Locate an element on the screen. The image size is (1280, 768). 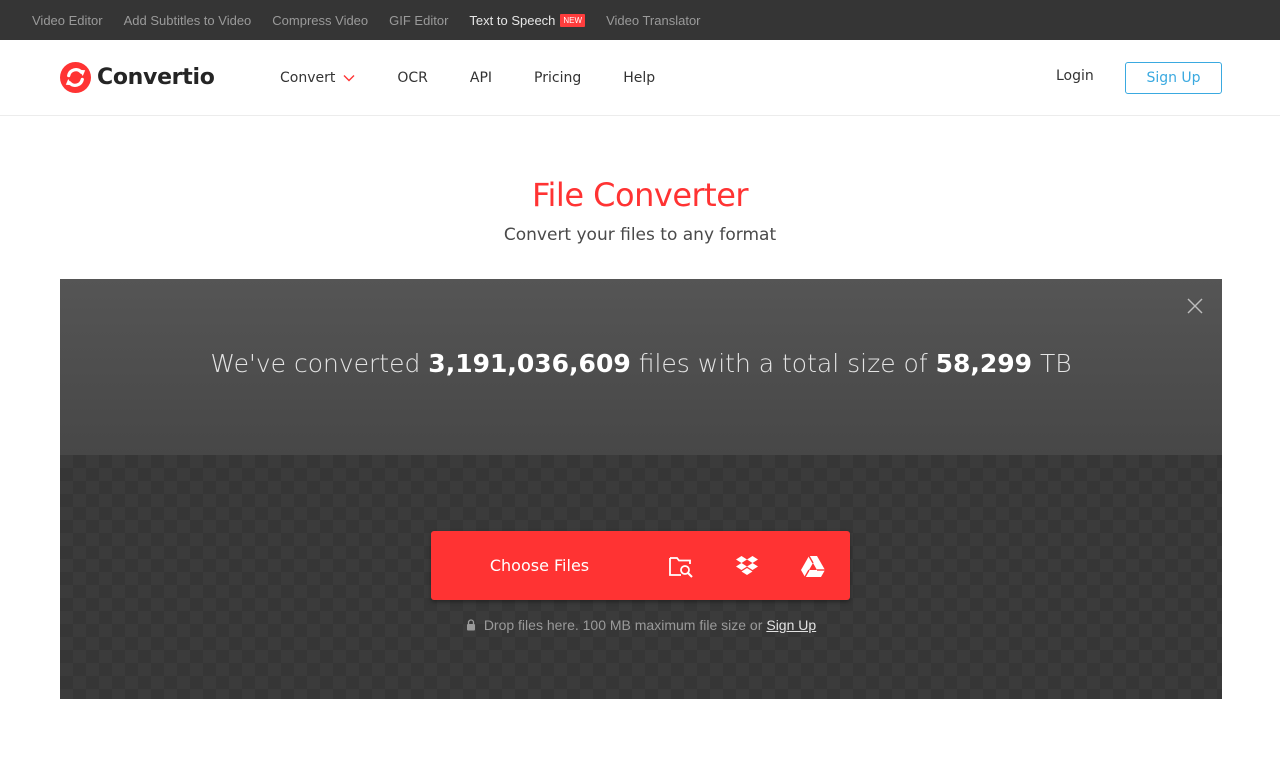
dropbox-icon is located at coordinates (747, 565).